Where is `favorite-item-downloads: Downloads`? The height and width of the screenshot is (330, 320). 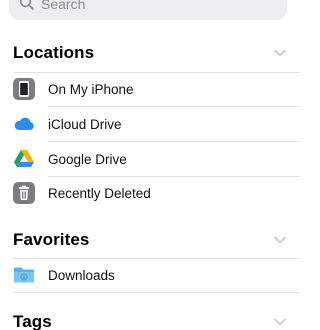 favorite-item-downloads: Downloads is located at coordinates (150, 275).